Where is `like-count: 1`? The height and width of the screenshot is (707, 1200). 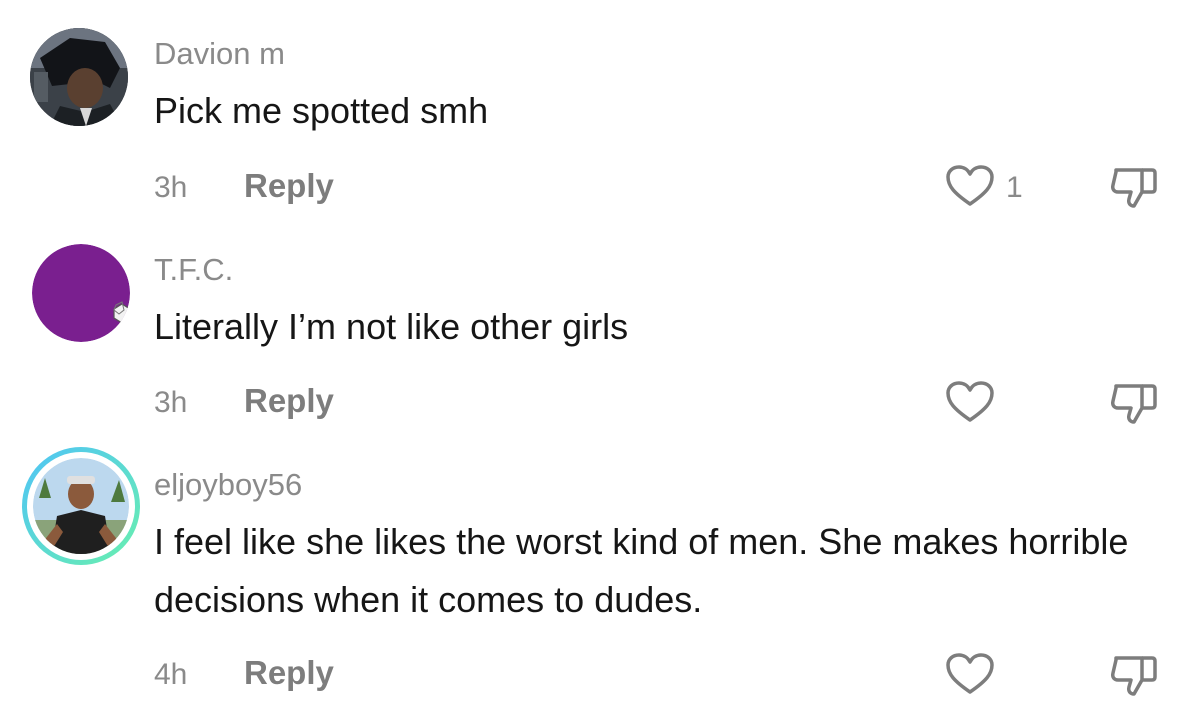
like-count: 1 is located at coordinates (1014, 187).